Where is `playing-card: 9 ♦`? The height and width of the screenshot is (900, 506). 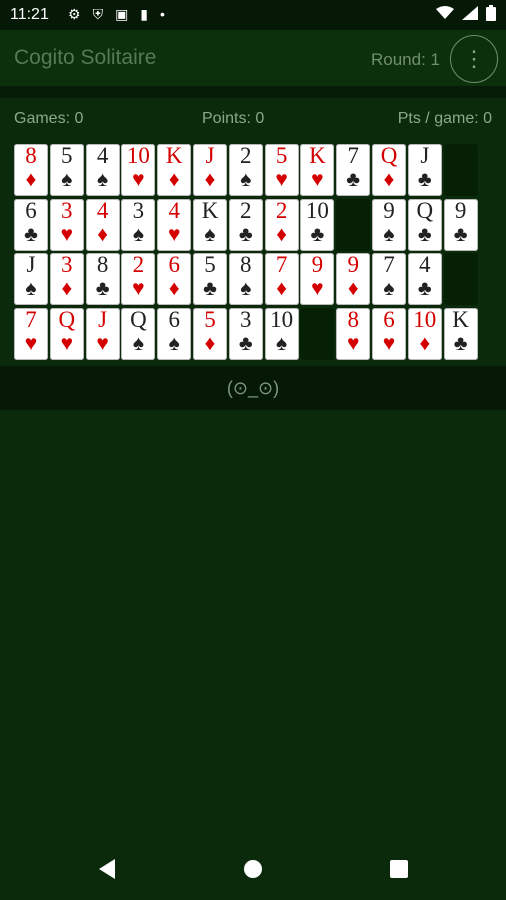 playing-card: 9 ♦ is located at coordinates (353, 279).